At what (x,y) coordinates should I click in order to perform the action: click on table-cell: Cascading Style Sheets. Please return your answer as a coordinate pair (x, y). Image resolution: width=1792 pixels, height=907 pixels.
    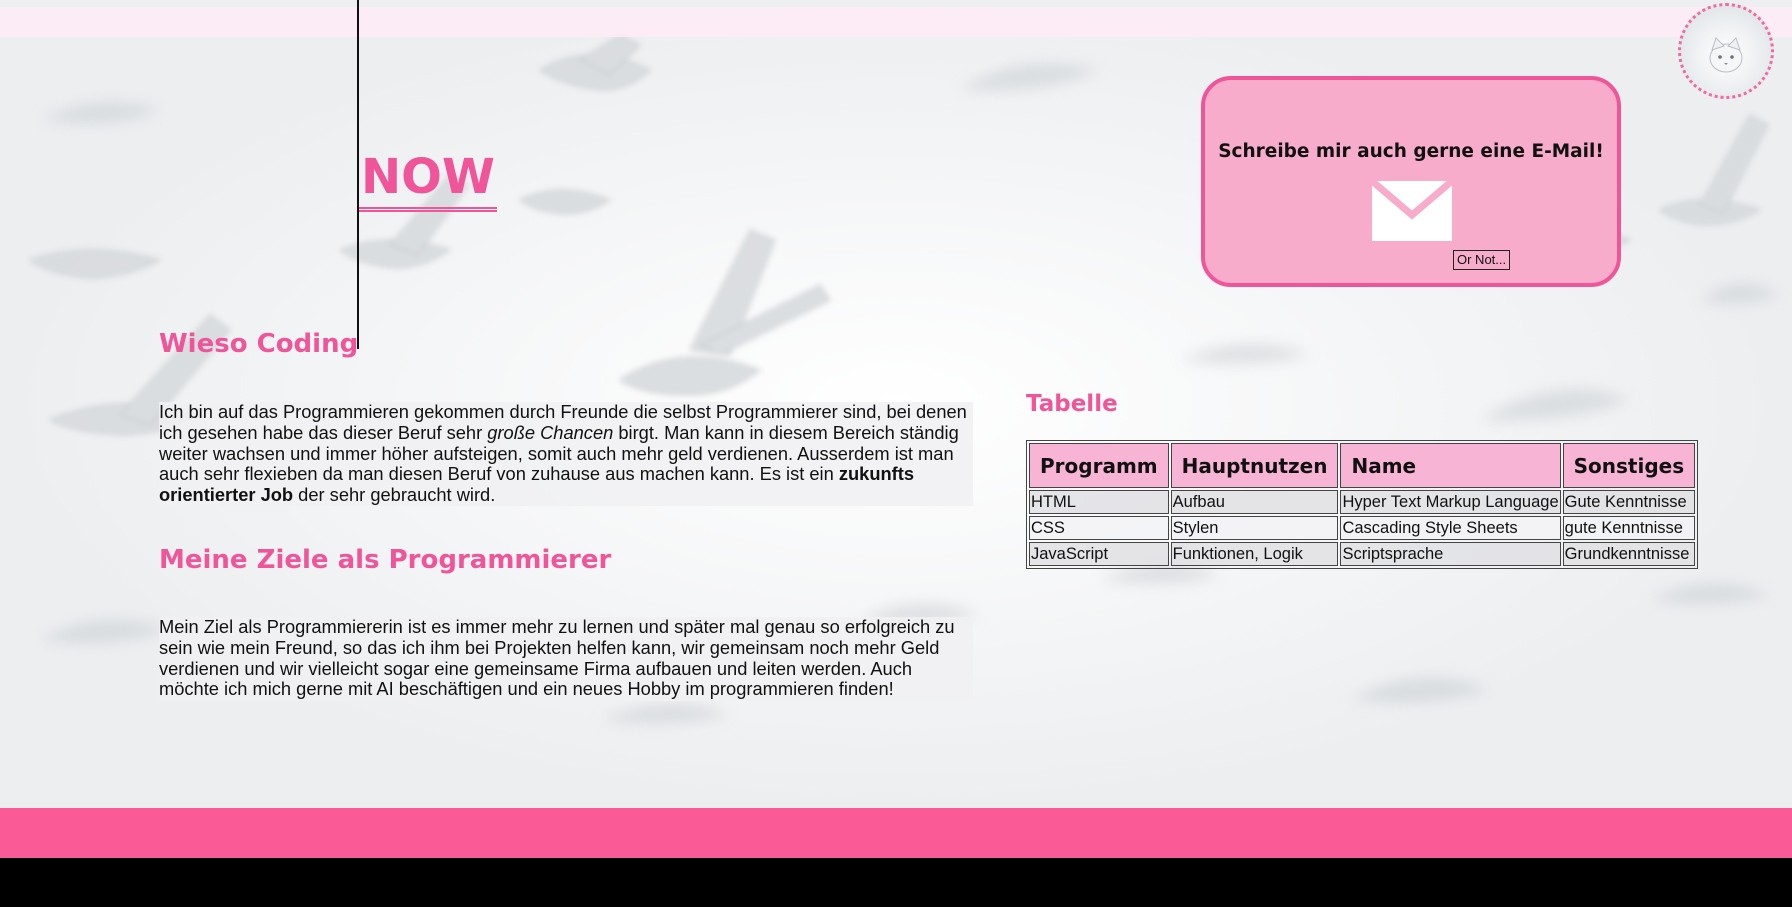
    Looking at the image, I should click on (1450, 528).